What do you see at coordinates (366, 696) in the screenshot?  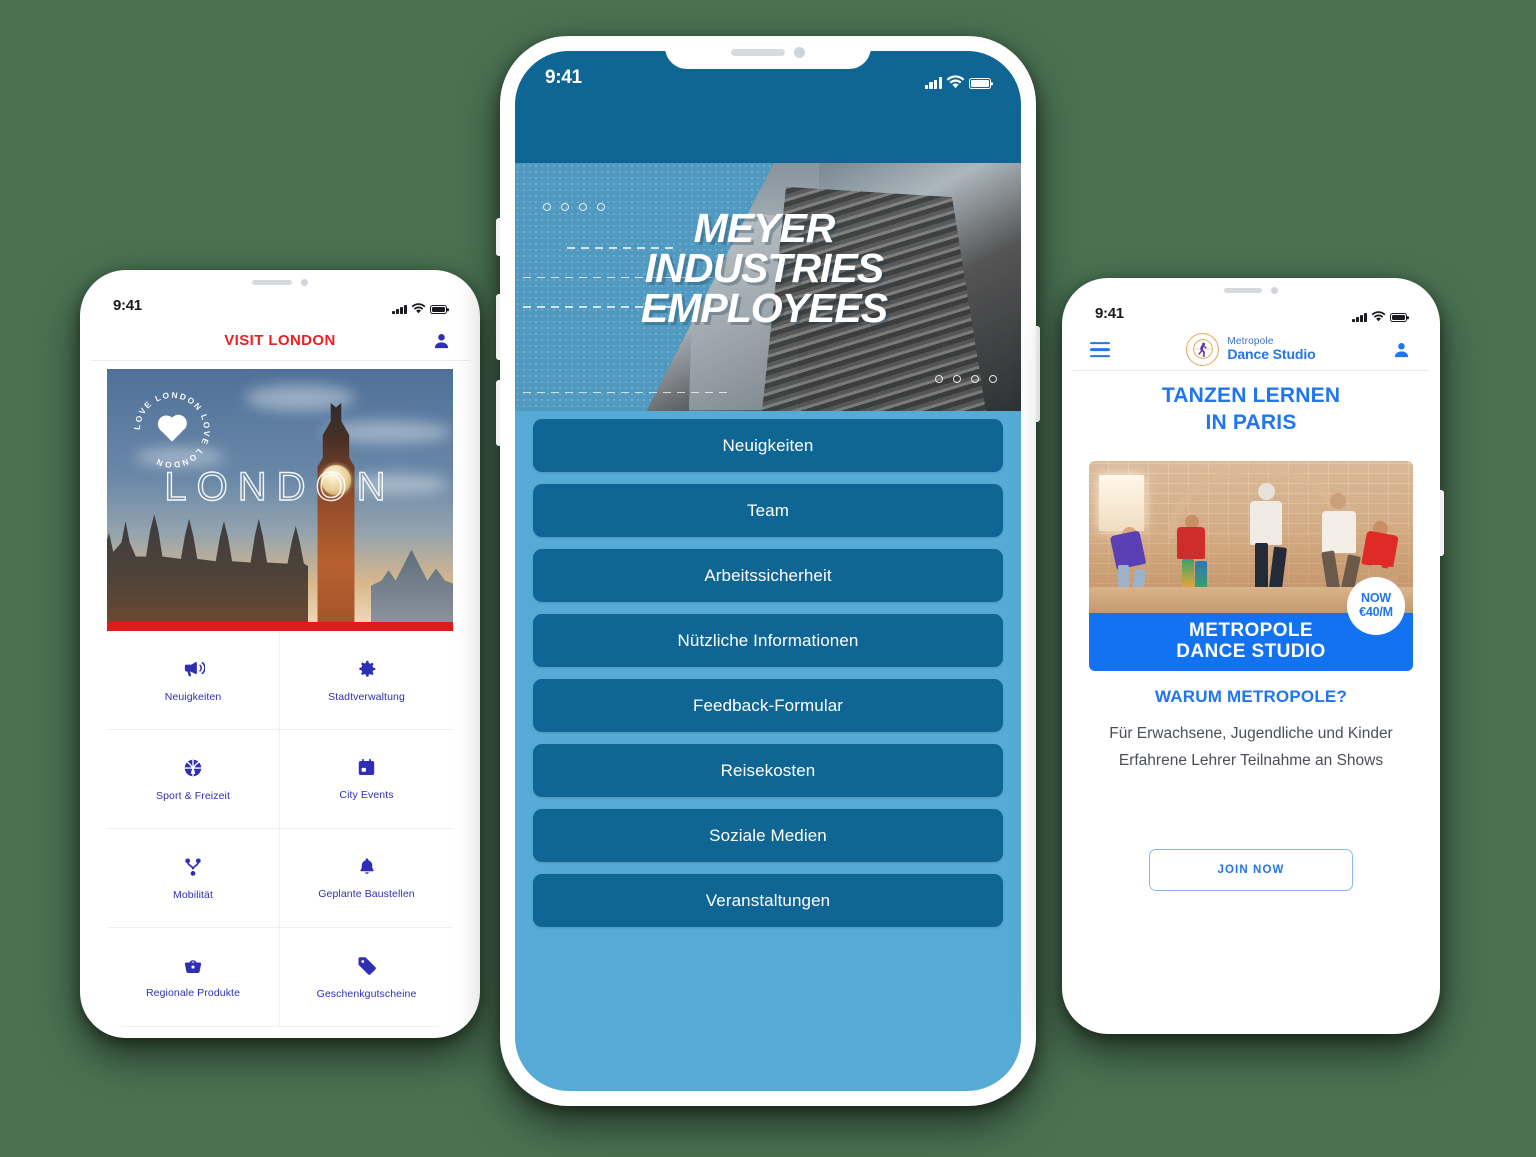 I see `grid-item-label: Stadtverwaltung` at bounding box center [366, 696].